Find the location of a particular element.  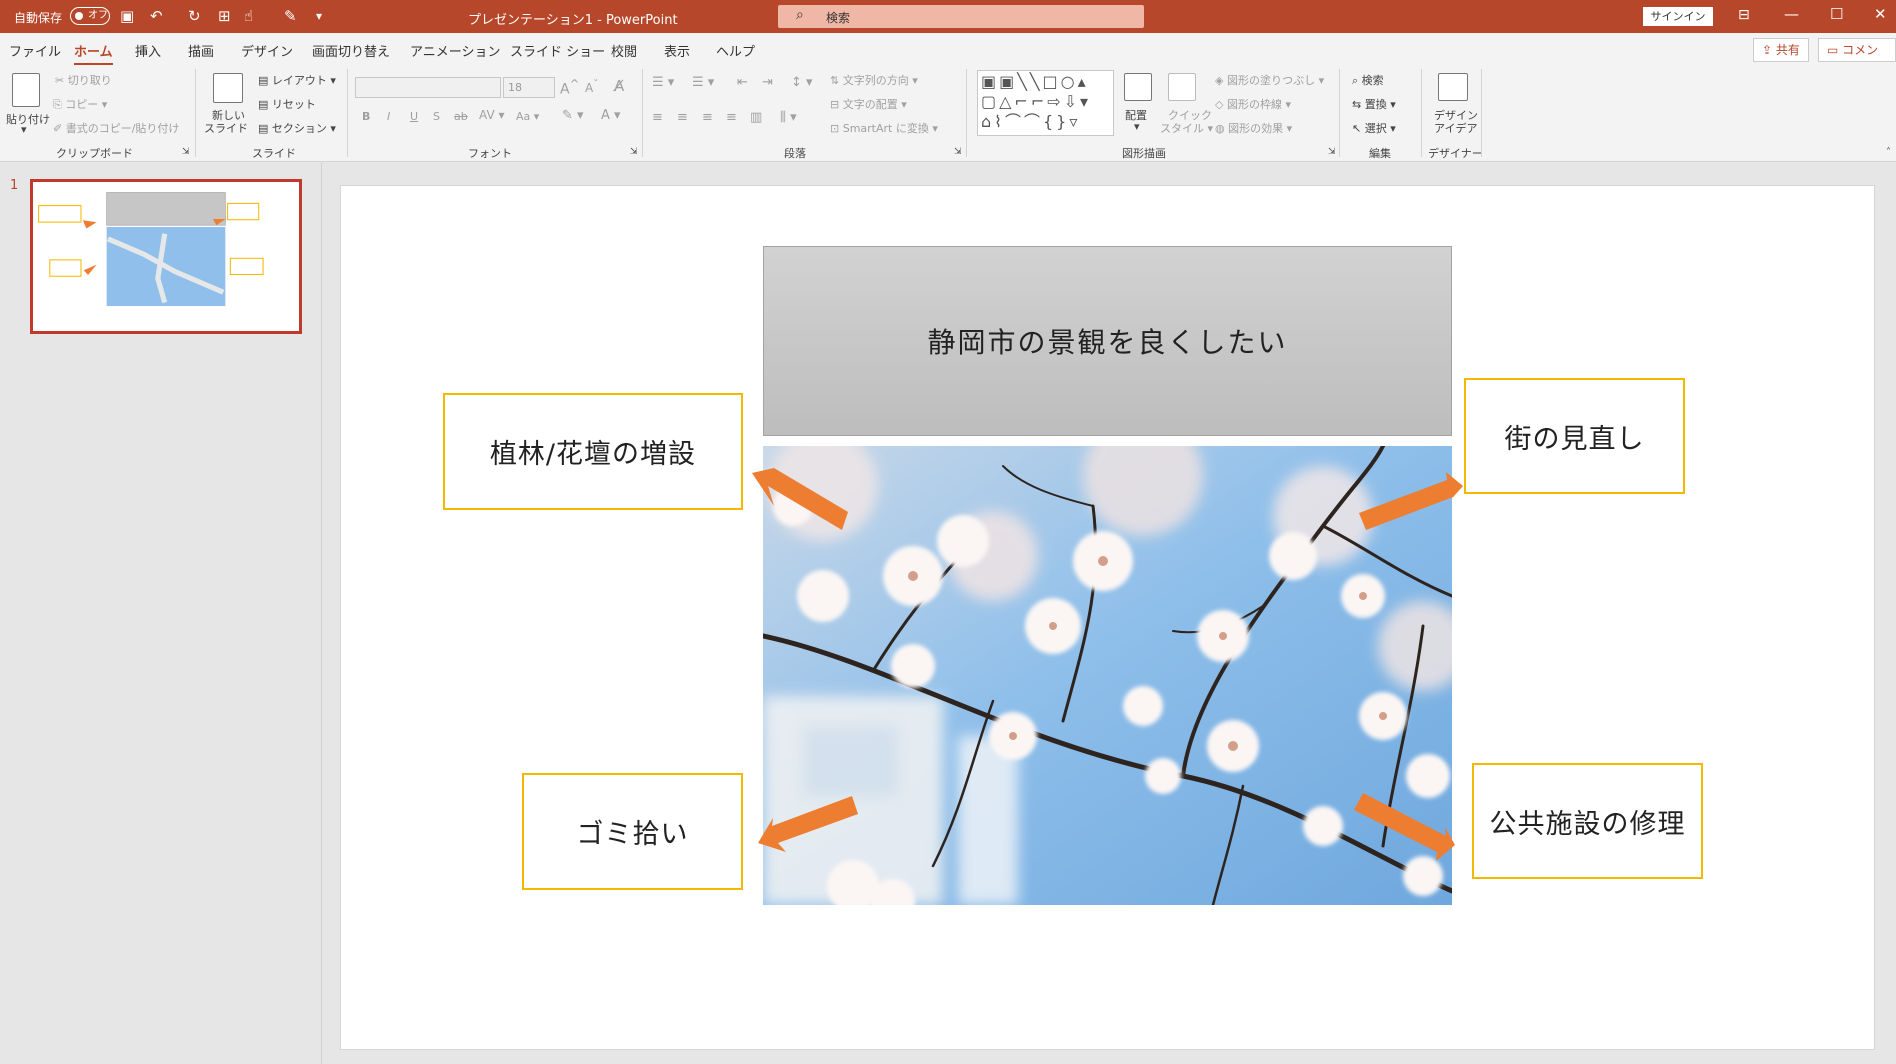

arrow-to-facility-repair is located at coordinates (1404, 827).